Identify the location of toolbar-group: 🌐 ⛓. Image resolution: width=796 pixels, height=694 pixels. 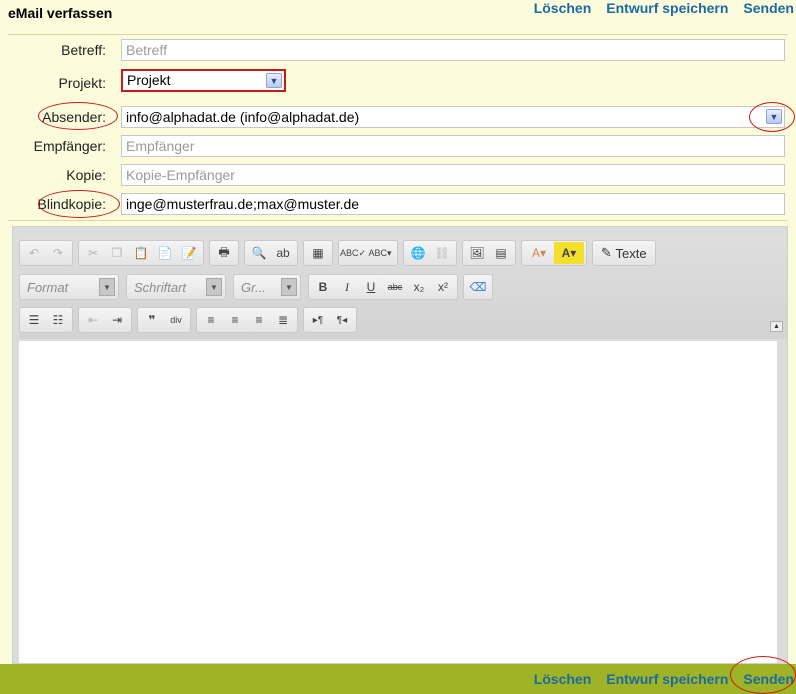
(430, 253).